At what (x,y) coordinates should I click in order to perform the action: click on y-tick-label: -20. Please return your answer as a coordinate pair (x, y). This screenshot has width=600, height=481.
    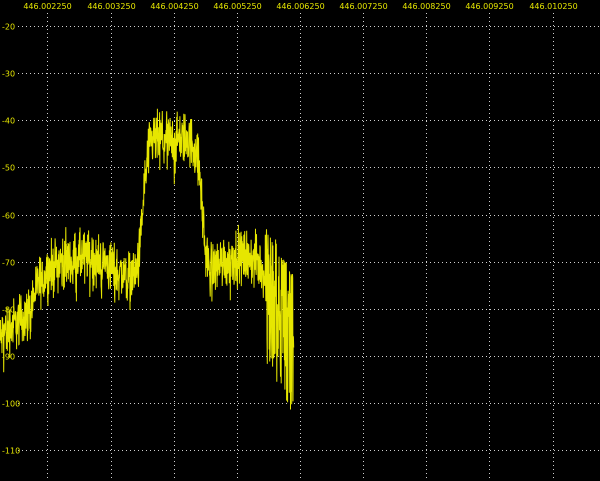
    Looking at the image, I should click on (8, 27).